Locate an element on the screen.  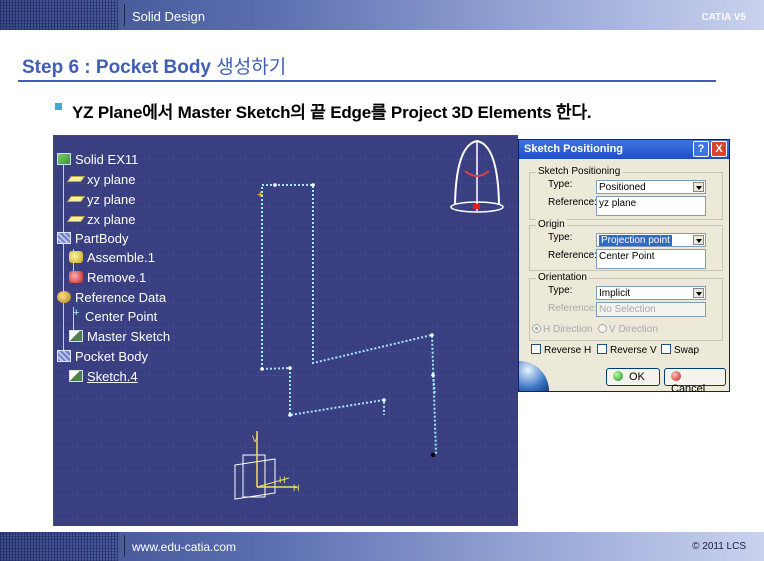
footer-bar: www.edu-catia.com © 2011 LCS is located at coordinates (382, 546).